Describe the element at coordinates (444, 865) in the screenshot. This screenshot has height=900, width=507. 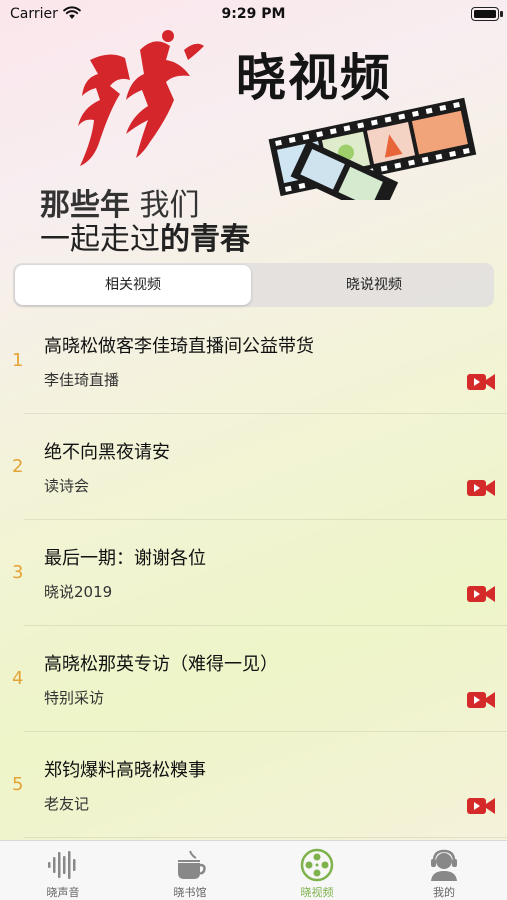
I see `user-headset-icon` at that location.